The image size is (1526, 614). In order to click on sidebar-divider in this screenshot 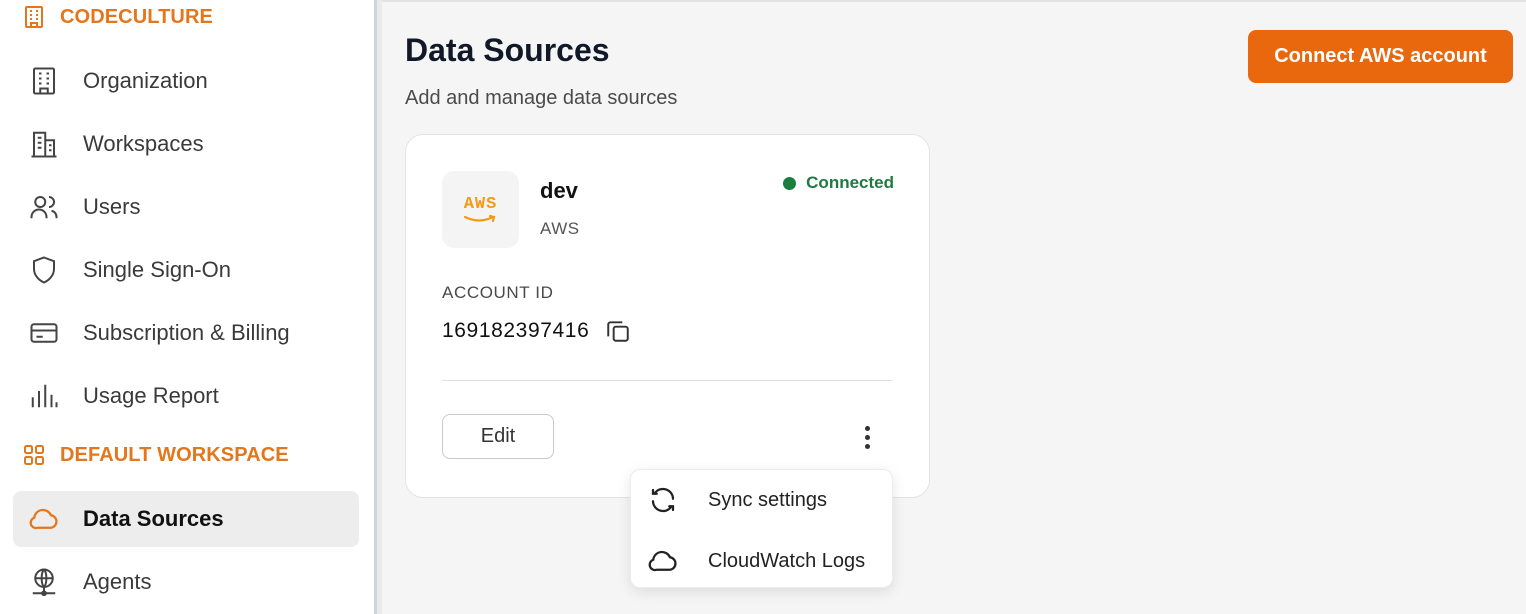, I will do `click(378, 307)`.